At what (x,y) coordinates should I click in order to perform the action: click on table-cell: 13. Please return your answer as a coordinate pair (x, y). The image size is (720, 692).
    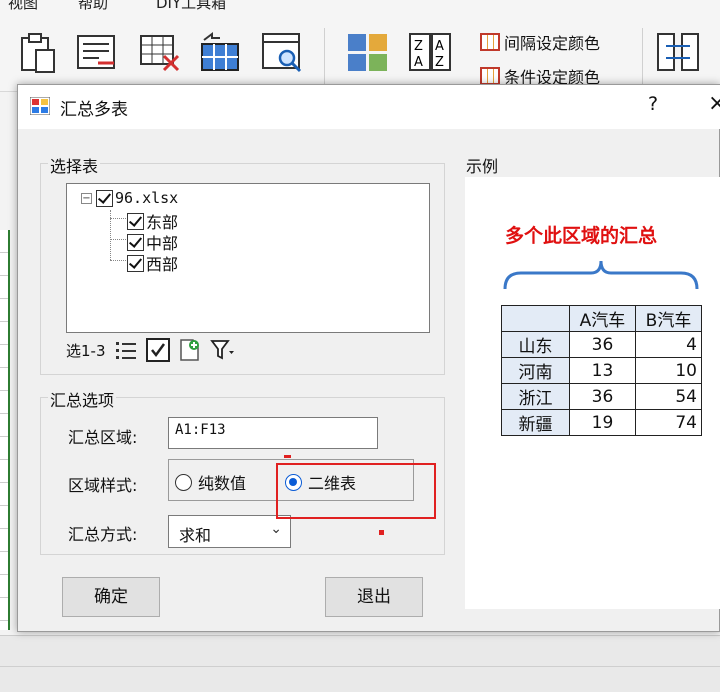
    Looking at the image, I should click on (602, 370).